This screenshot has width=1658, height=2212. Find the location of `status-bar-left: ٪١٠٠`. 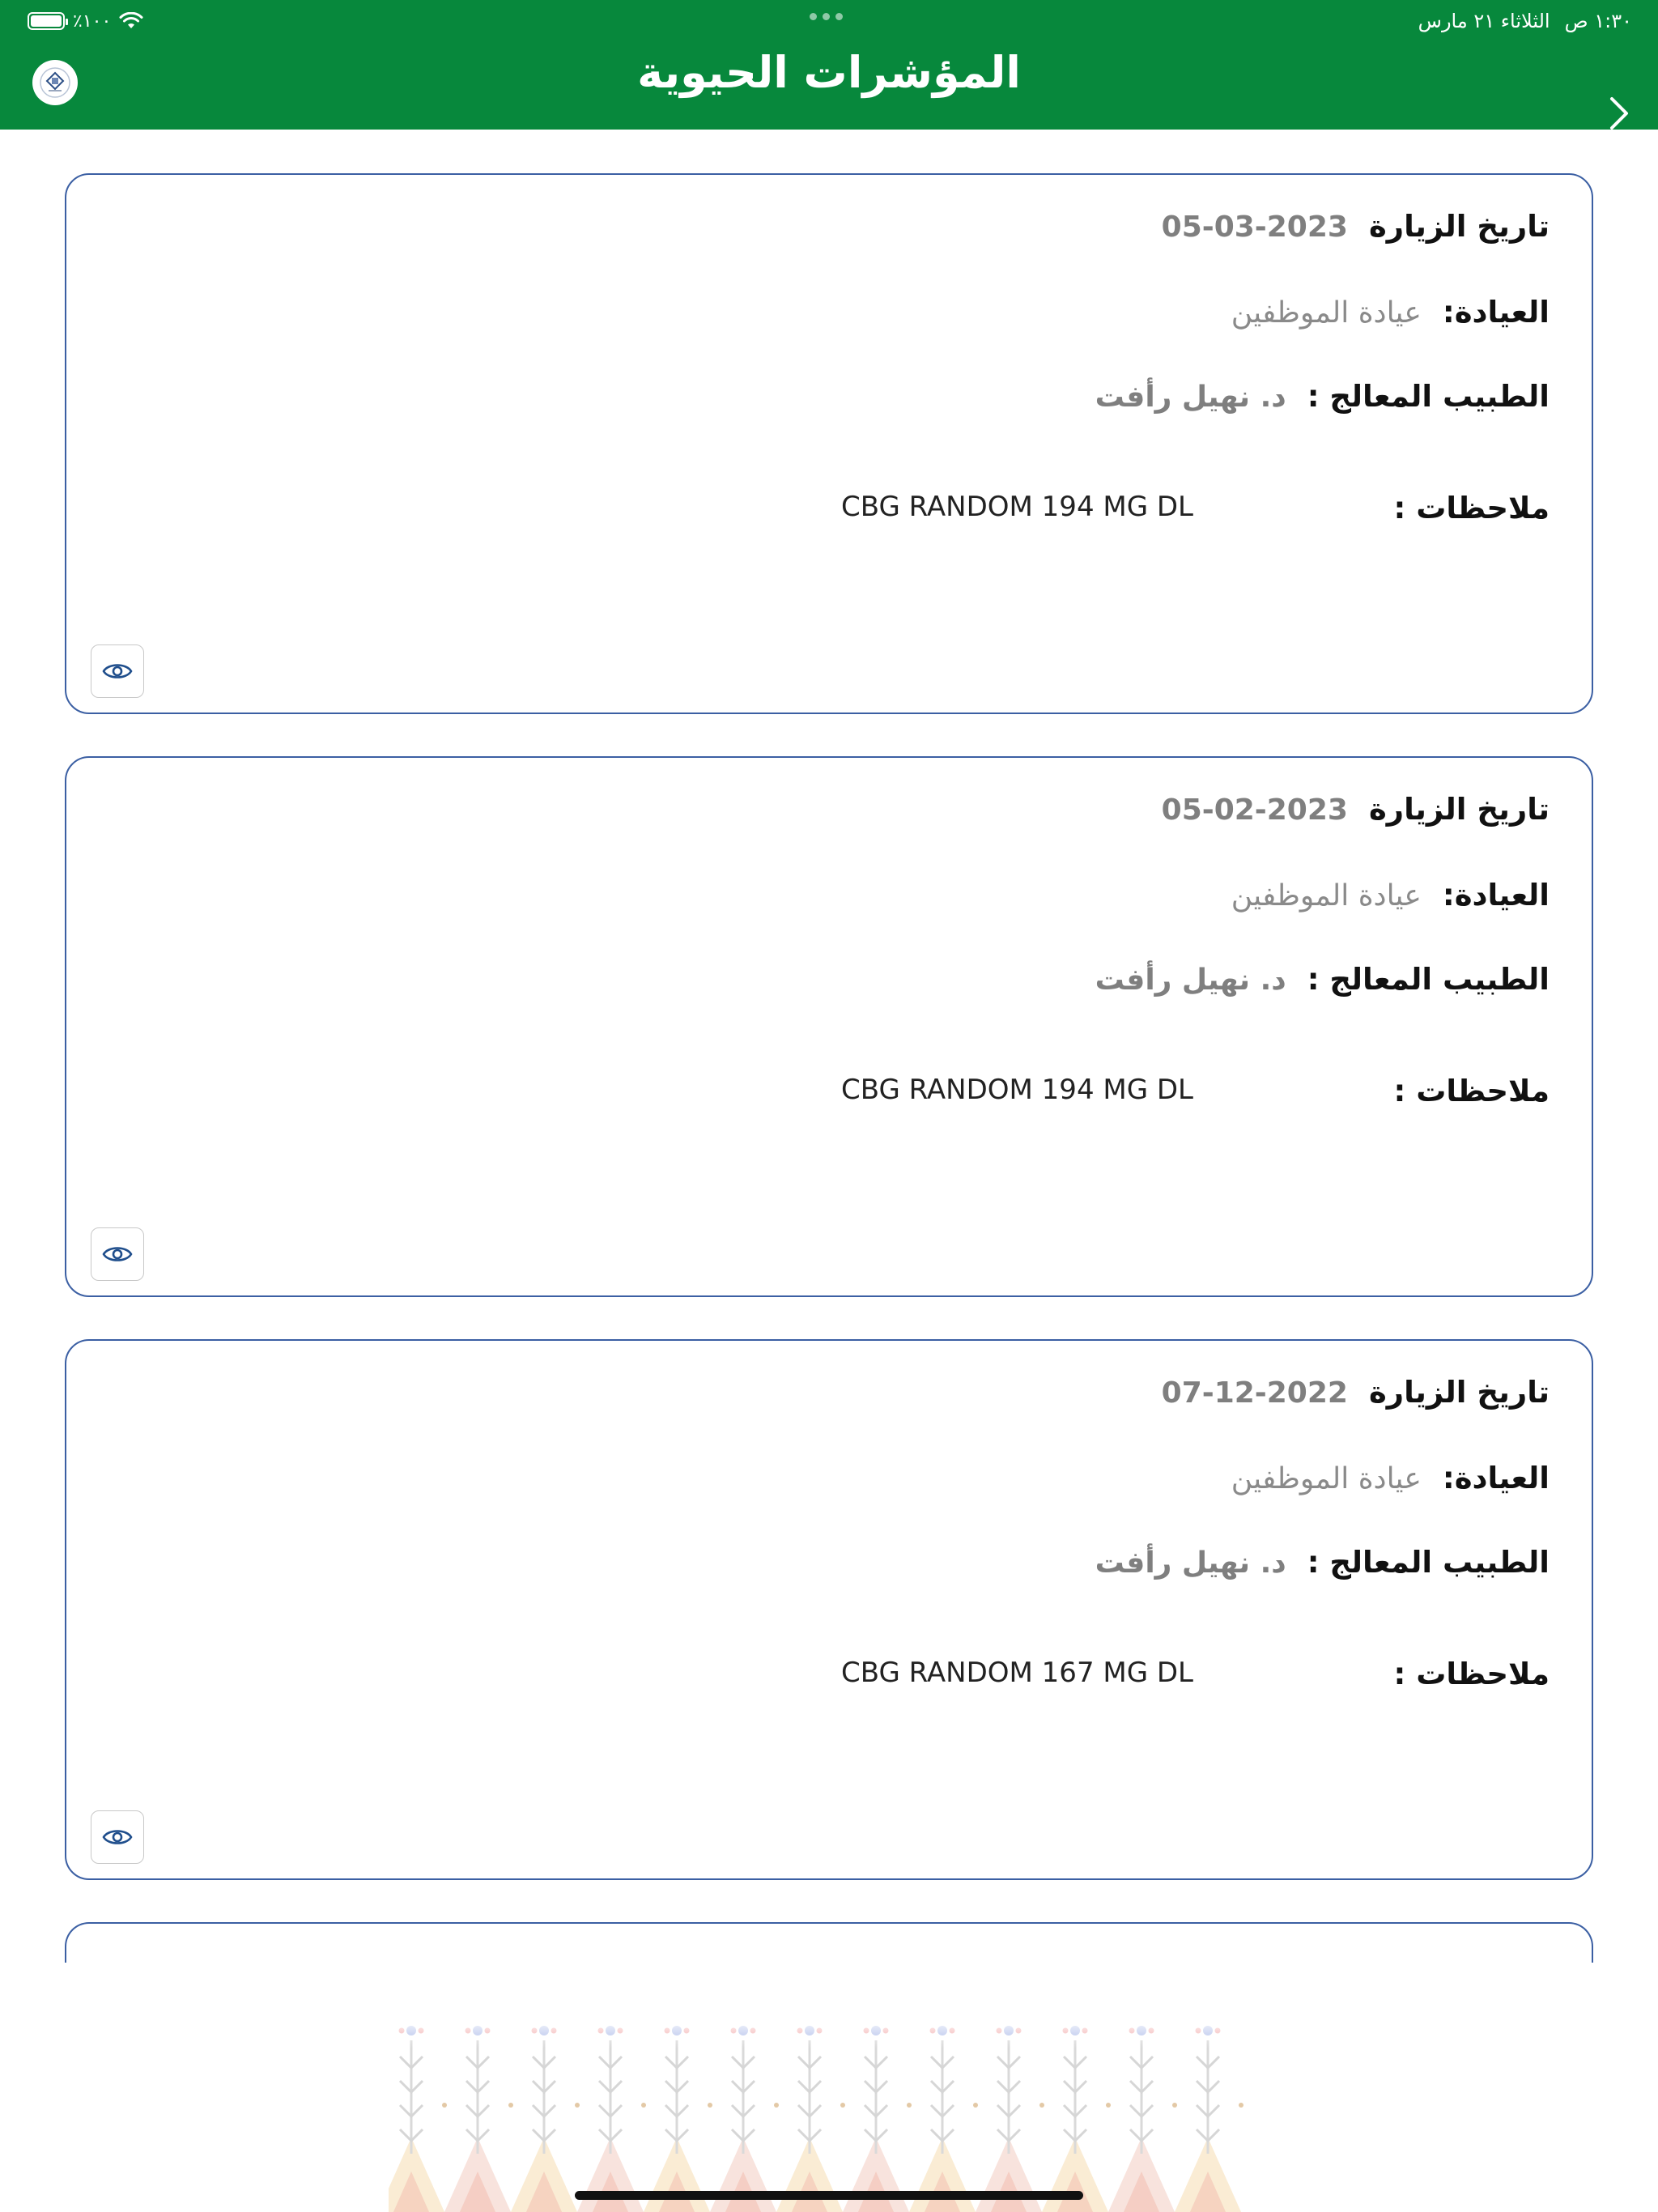

status-bar-left: ٪١٠٠ is located at coordinates (85, 21).